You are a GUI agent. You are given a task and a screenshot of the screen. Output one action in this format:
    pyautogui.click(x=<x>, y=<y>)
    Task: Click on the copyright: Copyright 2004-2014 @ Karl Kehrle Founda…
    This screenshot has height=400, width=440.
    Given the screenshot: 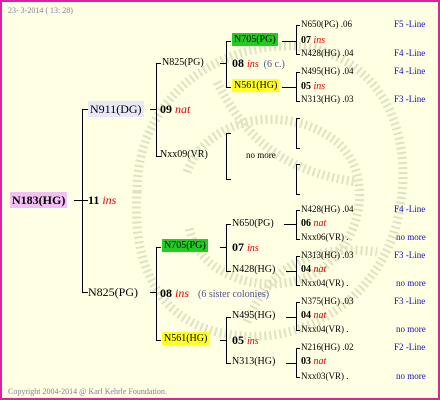 What is the action you would take?
    pyautogui.click(x=87, y=391)
    